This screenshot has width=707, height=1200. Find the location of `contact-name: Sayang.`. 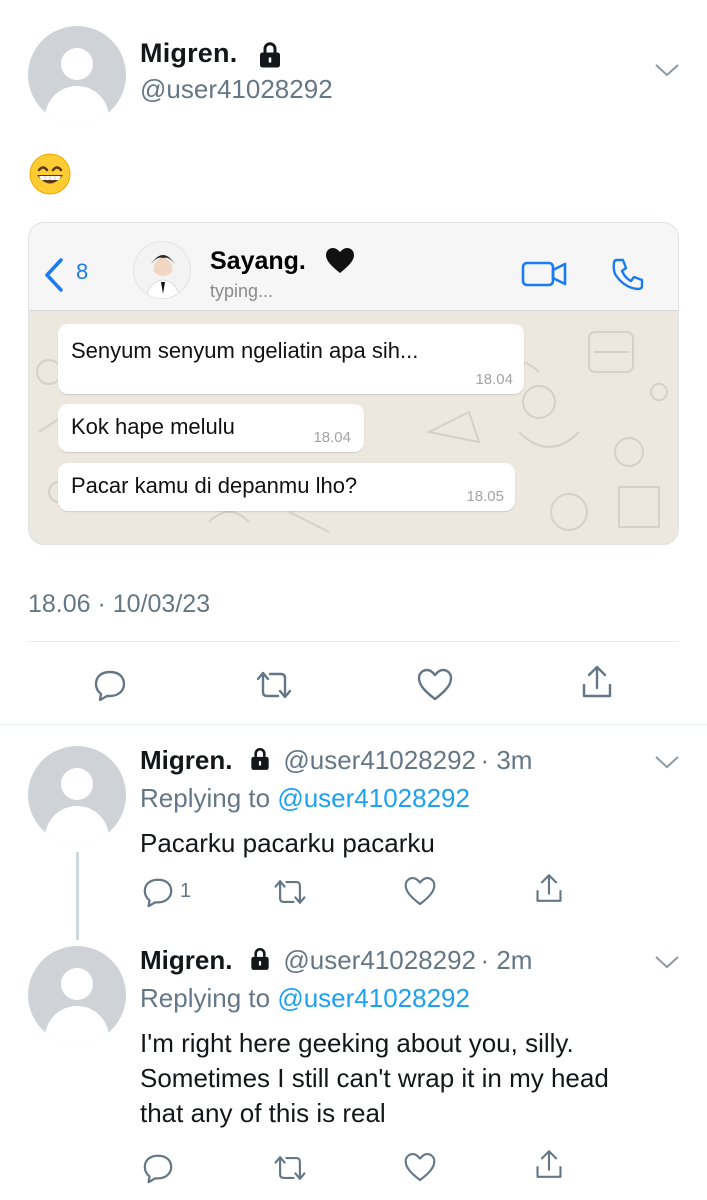

contact-name: Sayang. is located at coordinates (258, 261).